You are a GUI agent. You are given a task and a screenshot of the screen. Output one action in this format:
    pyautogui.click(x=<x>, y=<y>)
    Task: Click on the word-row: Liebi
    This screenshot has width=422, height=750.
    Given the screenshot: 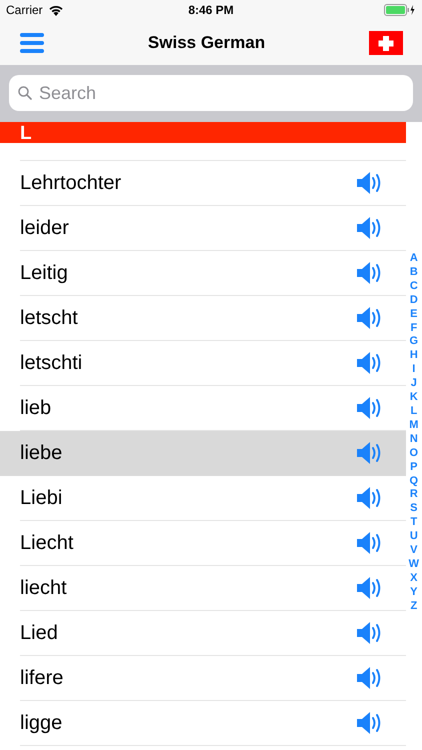 What is the action you would take?
    pyautogui.click(x=203, y=498)
    